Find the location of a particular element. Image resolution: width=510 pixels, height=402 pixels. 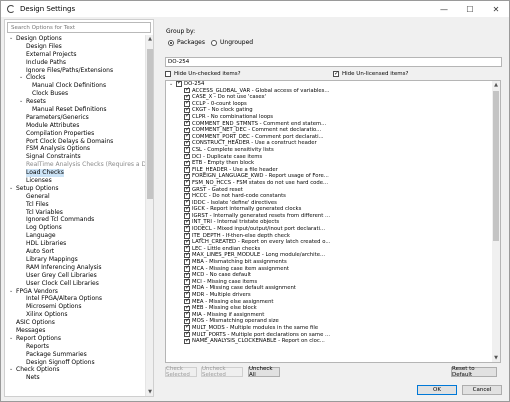

check-item-checkbox is located at coordinates (187, 341).